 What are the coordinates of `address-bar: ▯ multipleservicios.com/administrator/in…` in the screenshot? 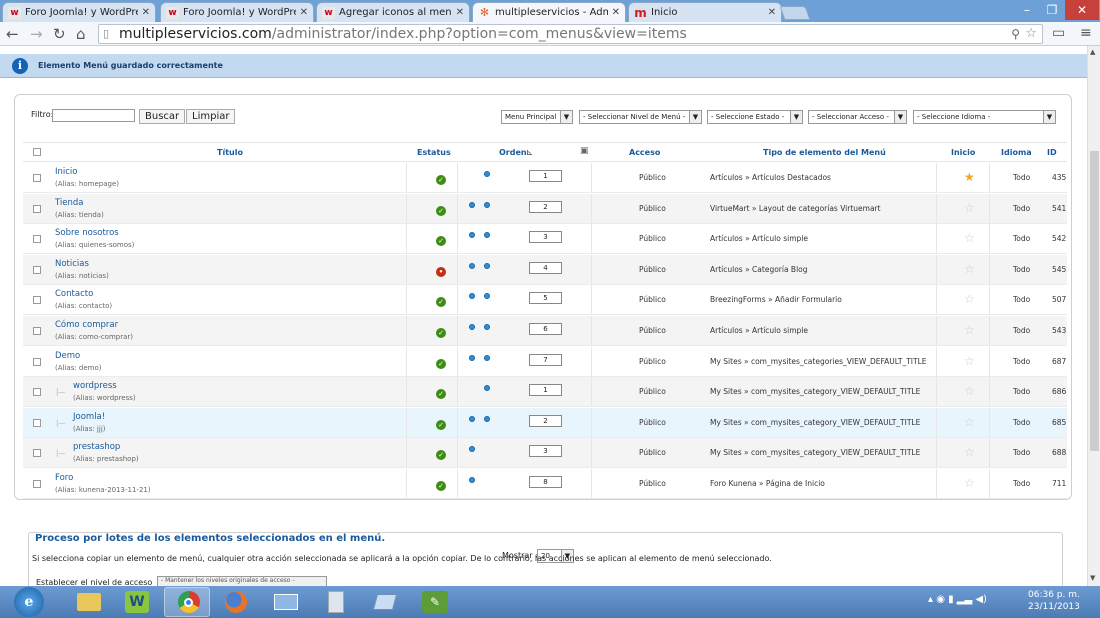 It's located at (570, 34).